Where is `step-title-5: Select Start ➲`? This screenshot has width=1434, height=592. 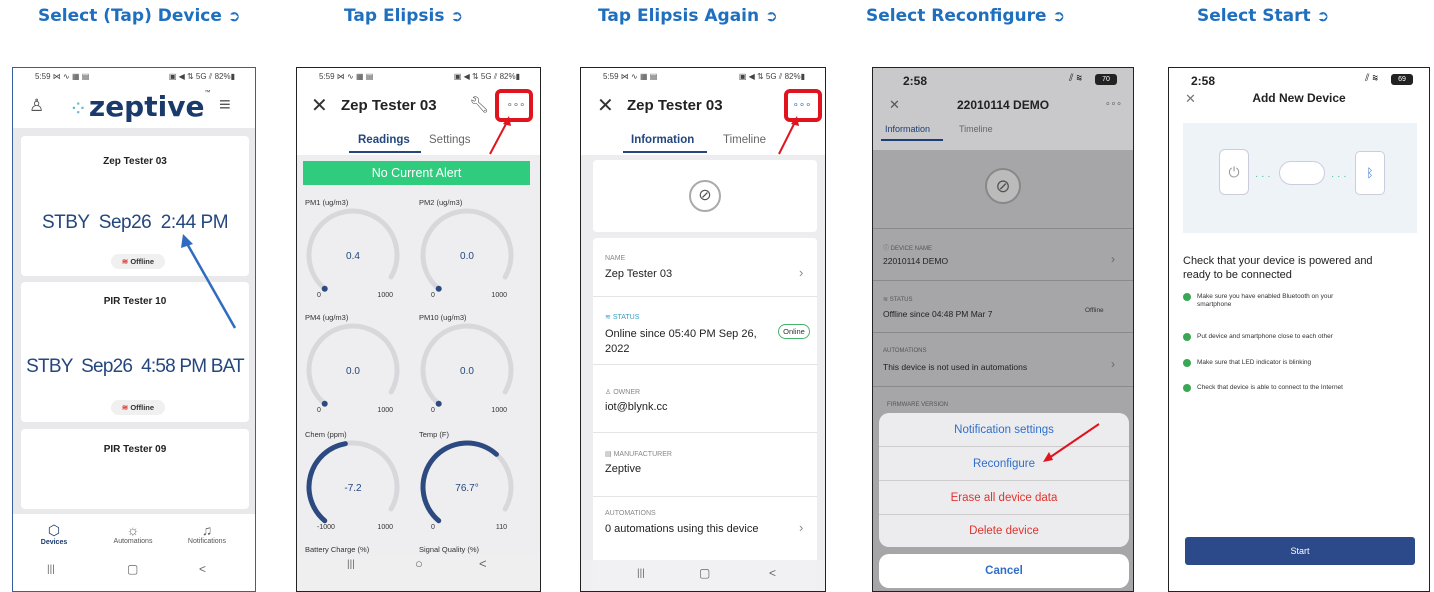
step-title-5: Select Start ➲ is located at coordinates (1263, 16).